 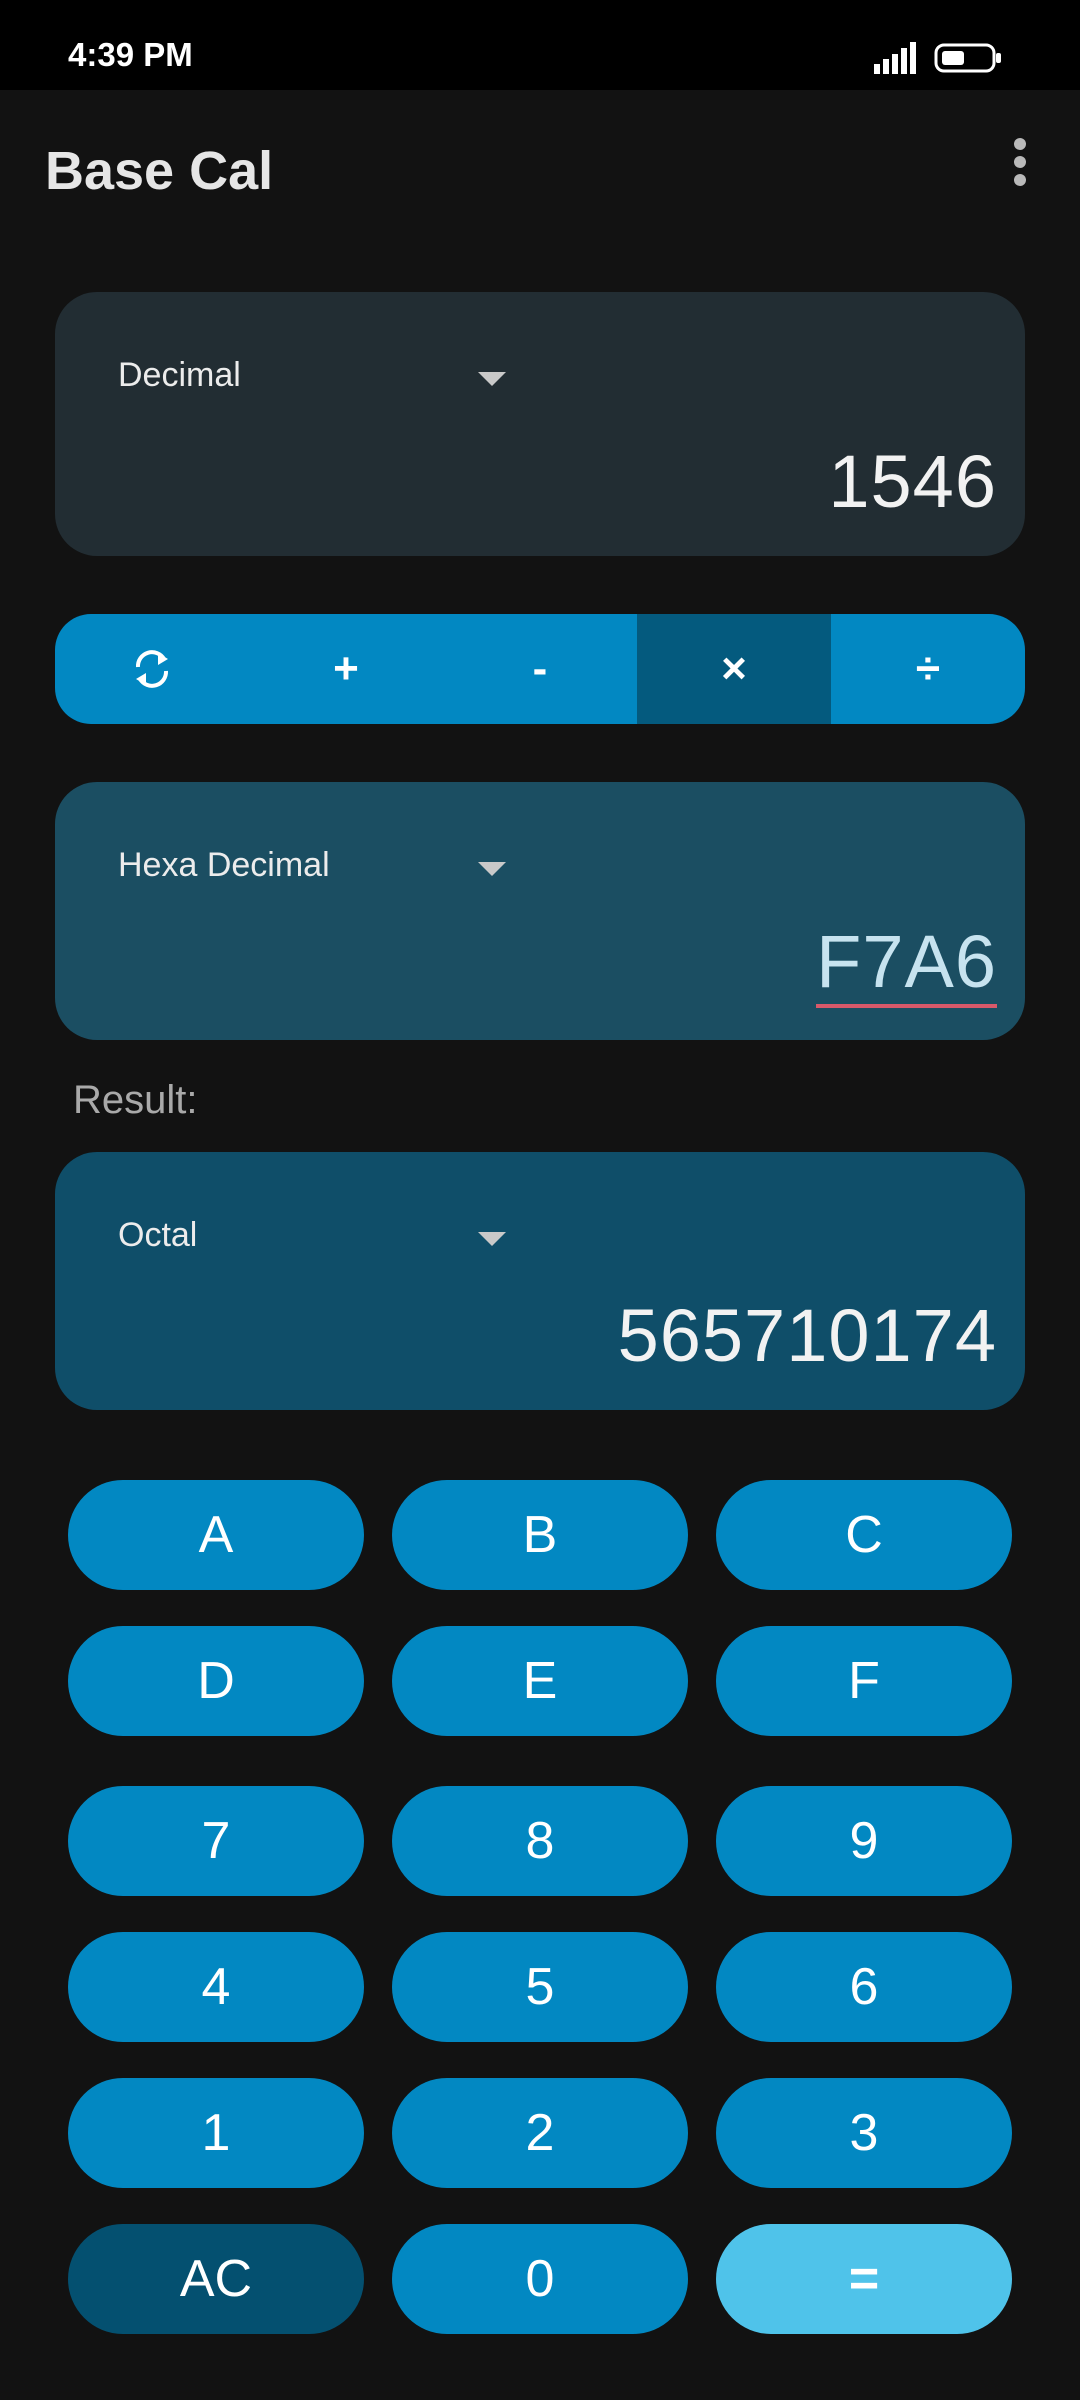 What do you see at coordinates (216, 1841) in the screenshot?
I see `key-7: 7` at bounding box center [216, 1841].